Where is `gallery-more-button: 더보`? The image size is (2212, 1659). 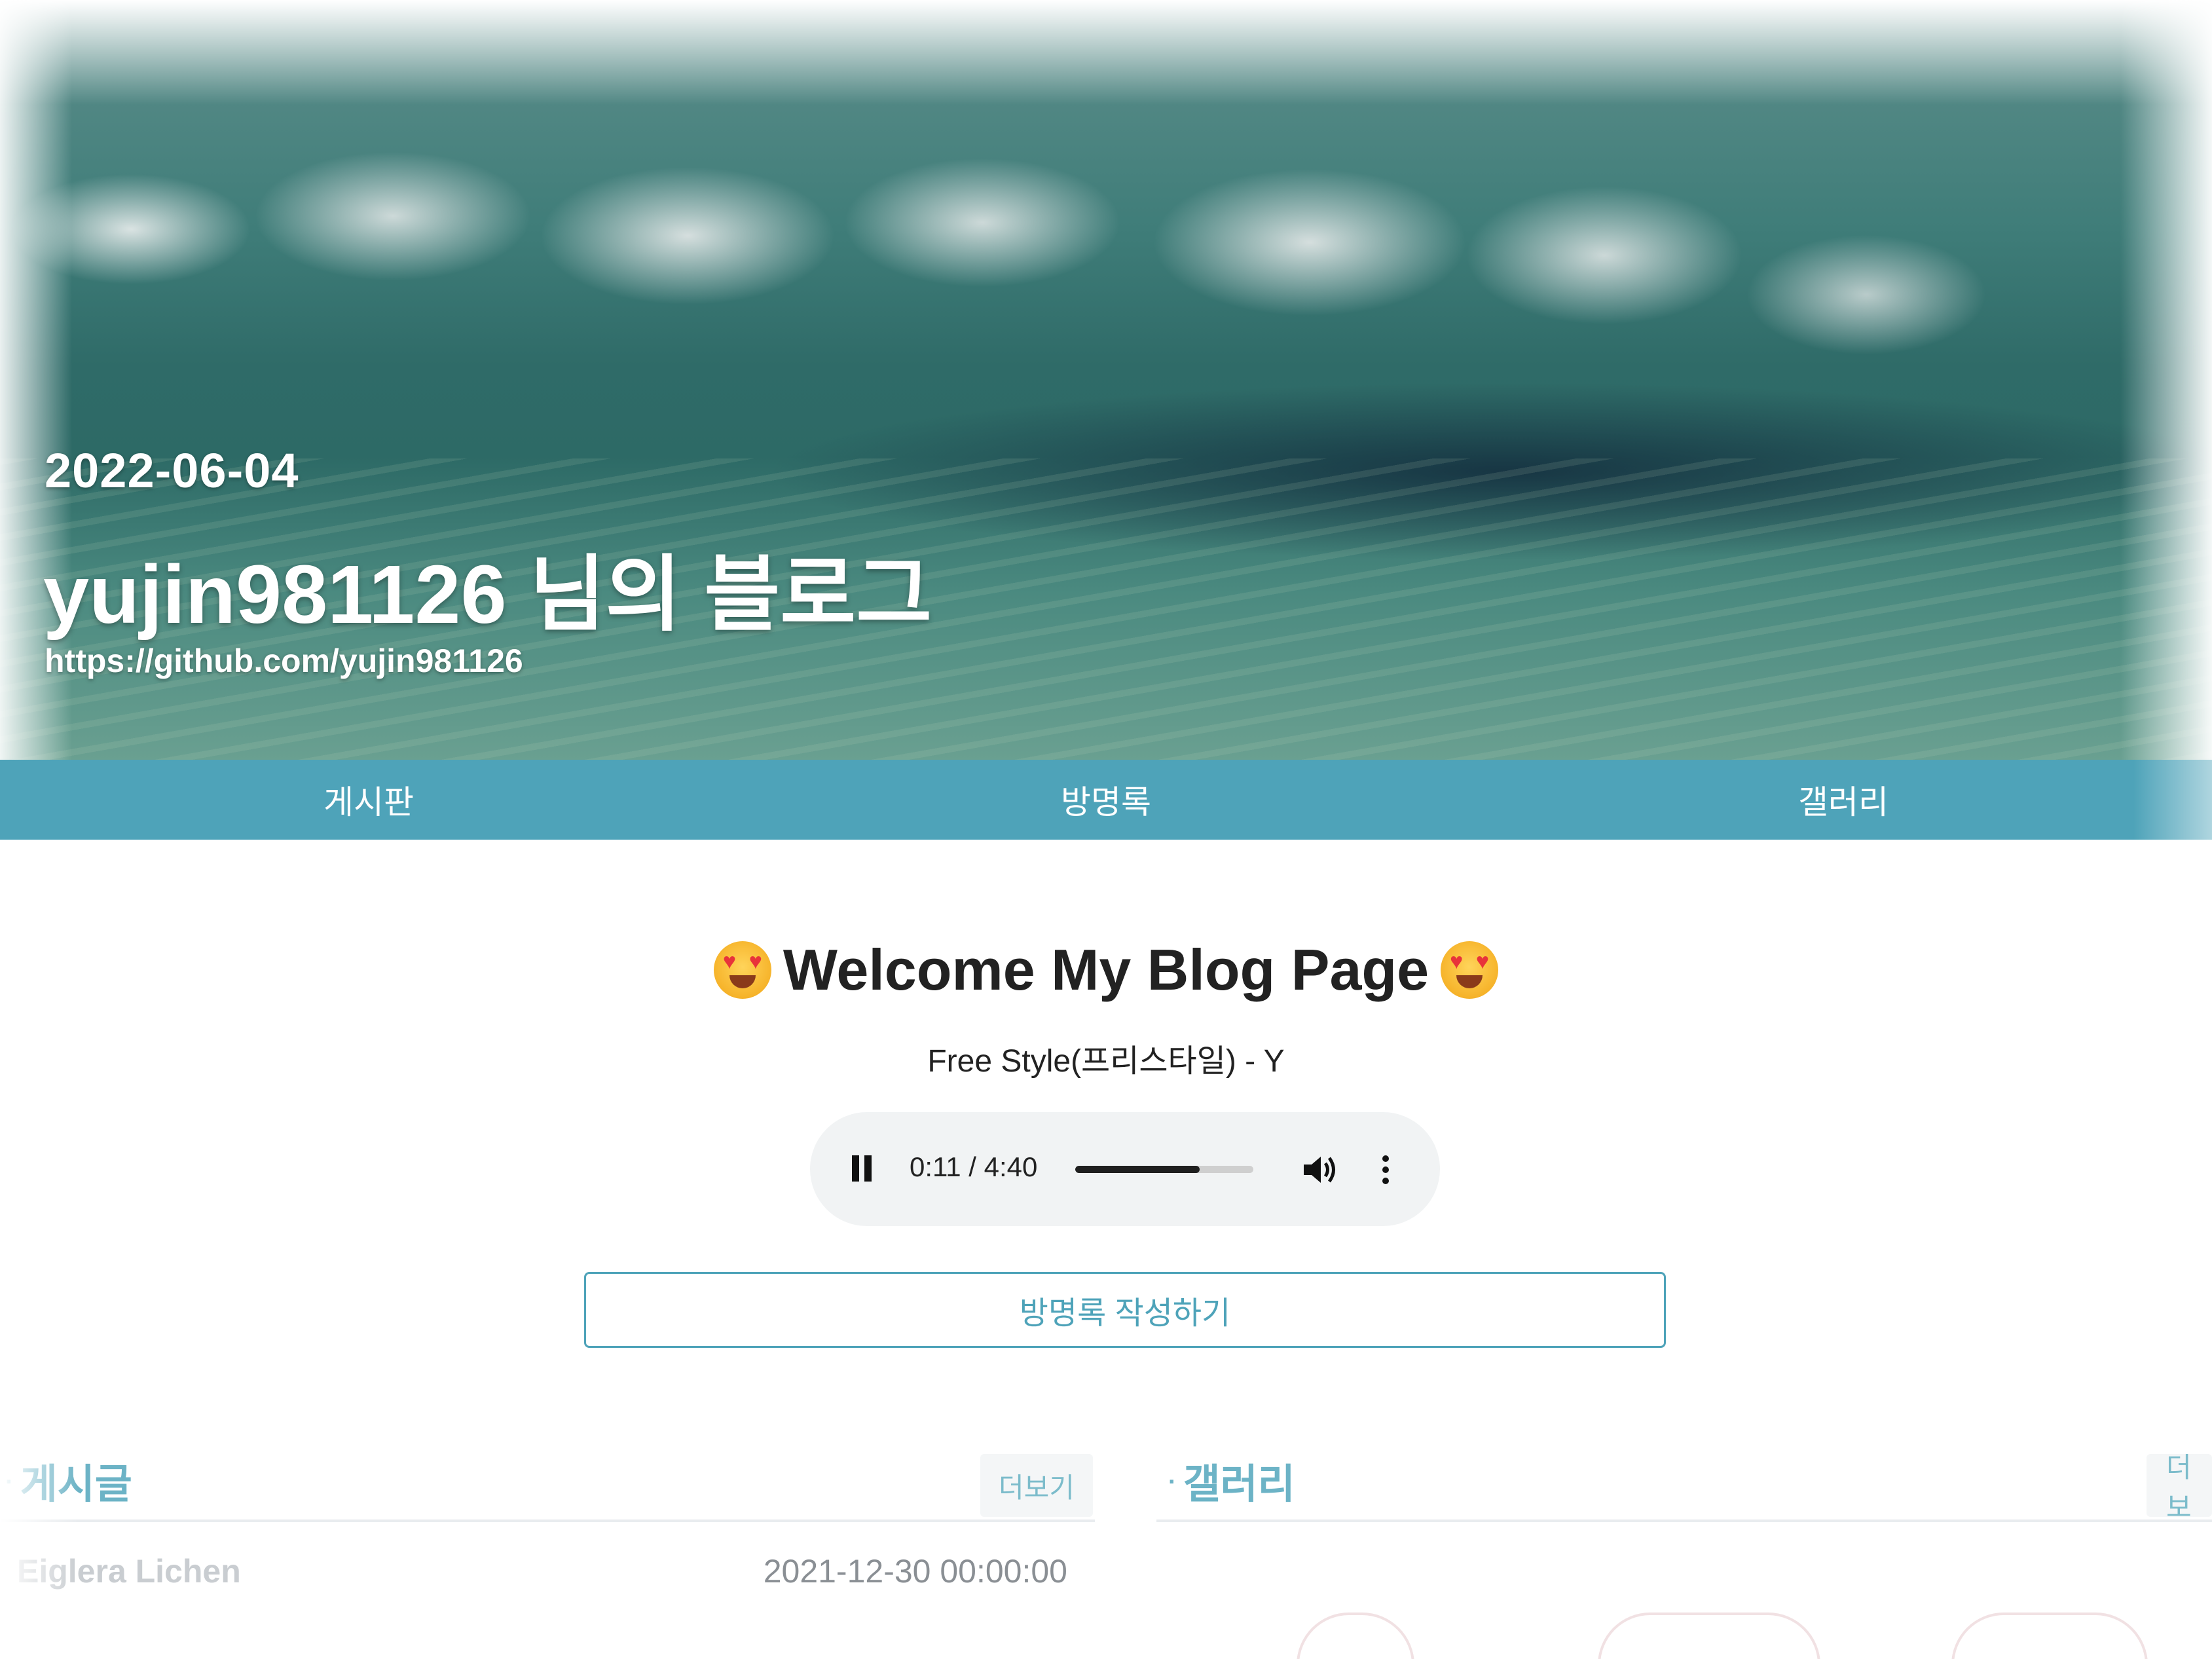 gallery-more-button: 더보 is located at coordinates (2179, 1487).